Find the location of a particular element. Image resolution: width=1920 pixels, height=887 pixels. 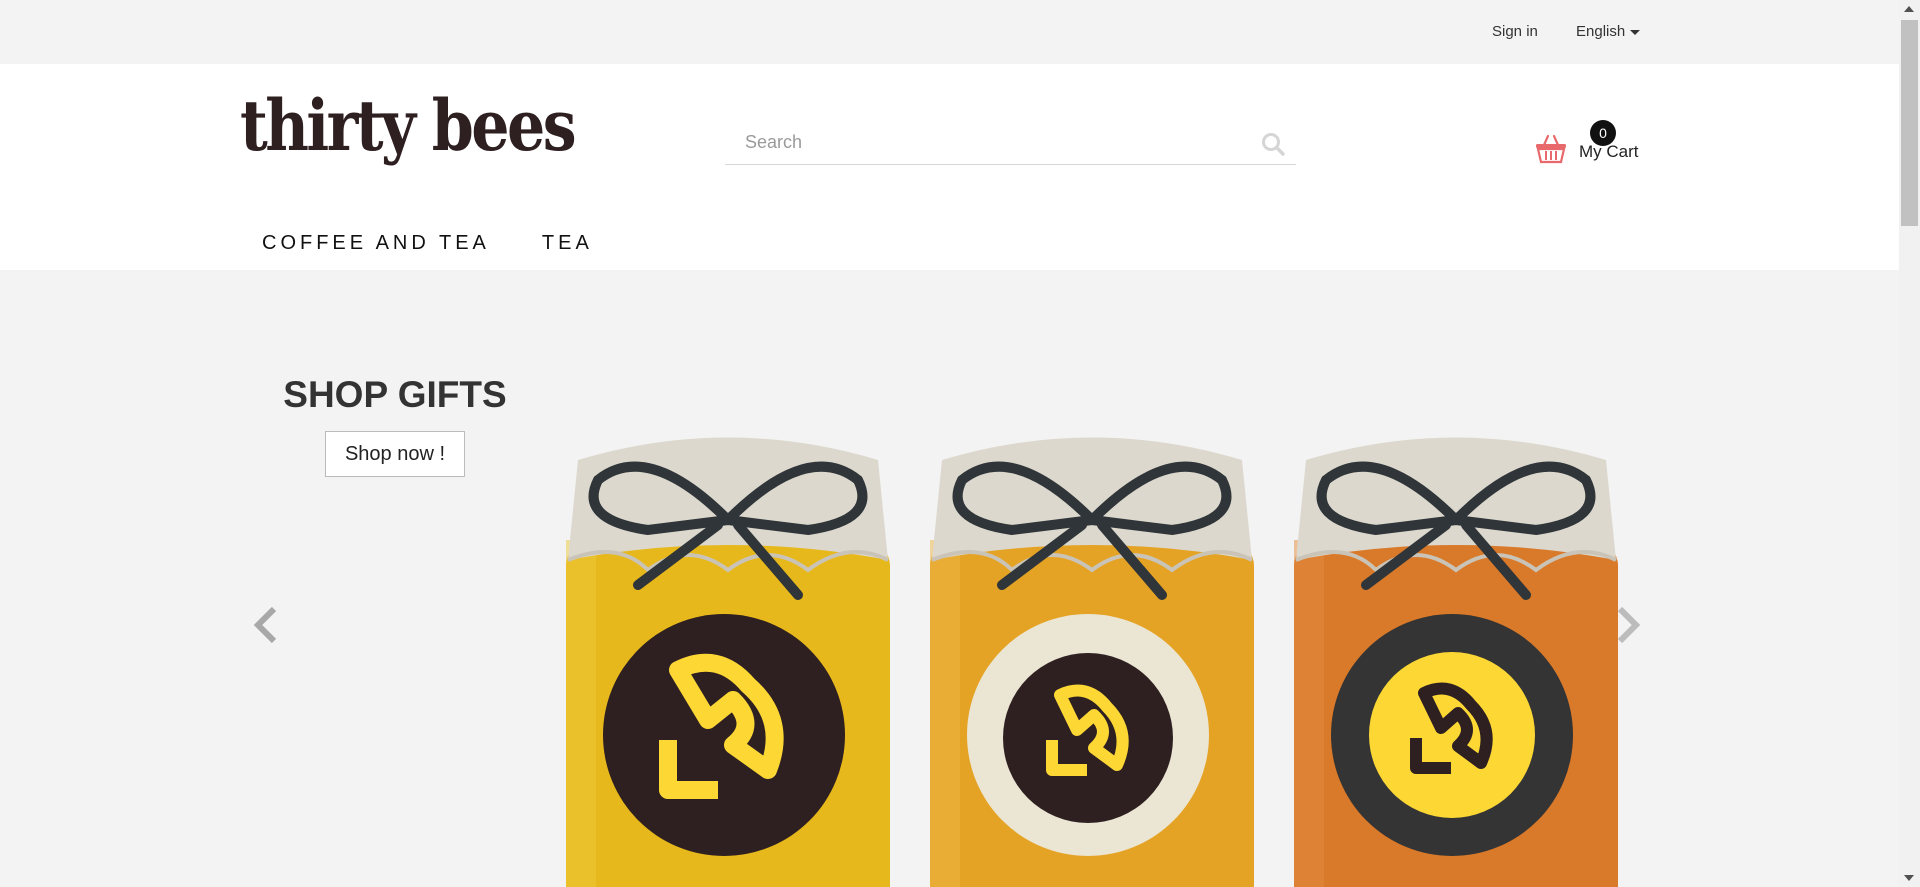

search-input is located at coordinates (1010, 142).